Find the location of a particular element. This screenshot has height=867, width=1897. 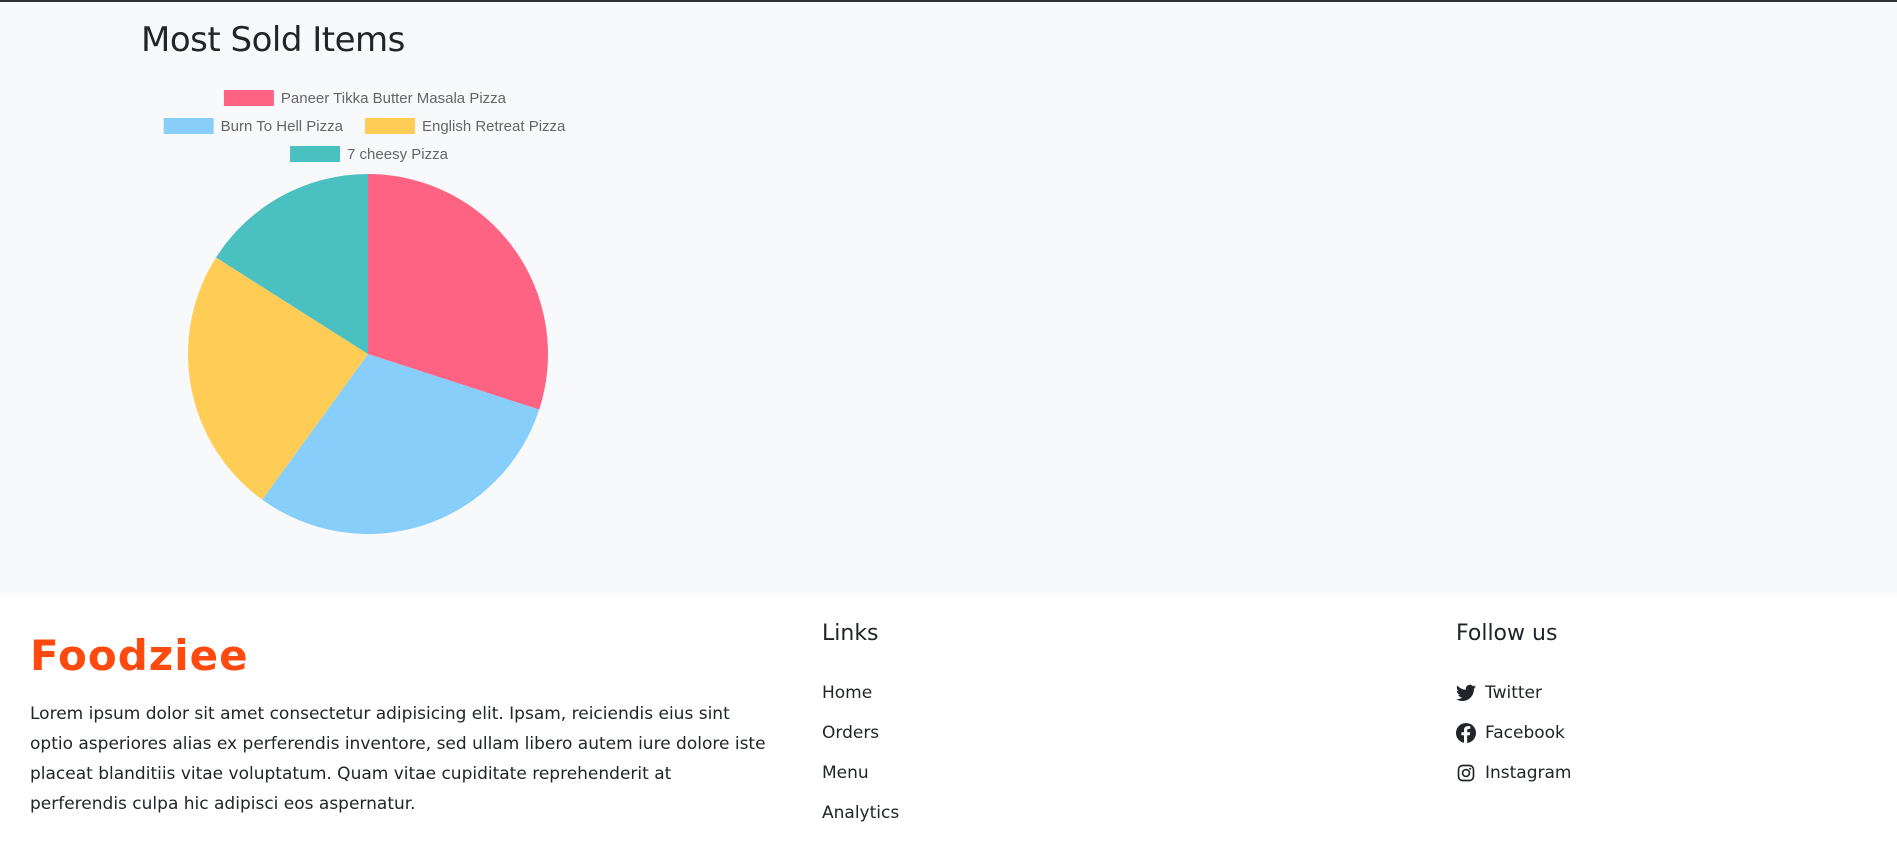

social-links: Twitter Facebook Instagram is located at coordinates (1514, 733).